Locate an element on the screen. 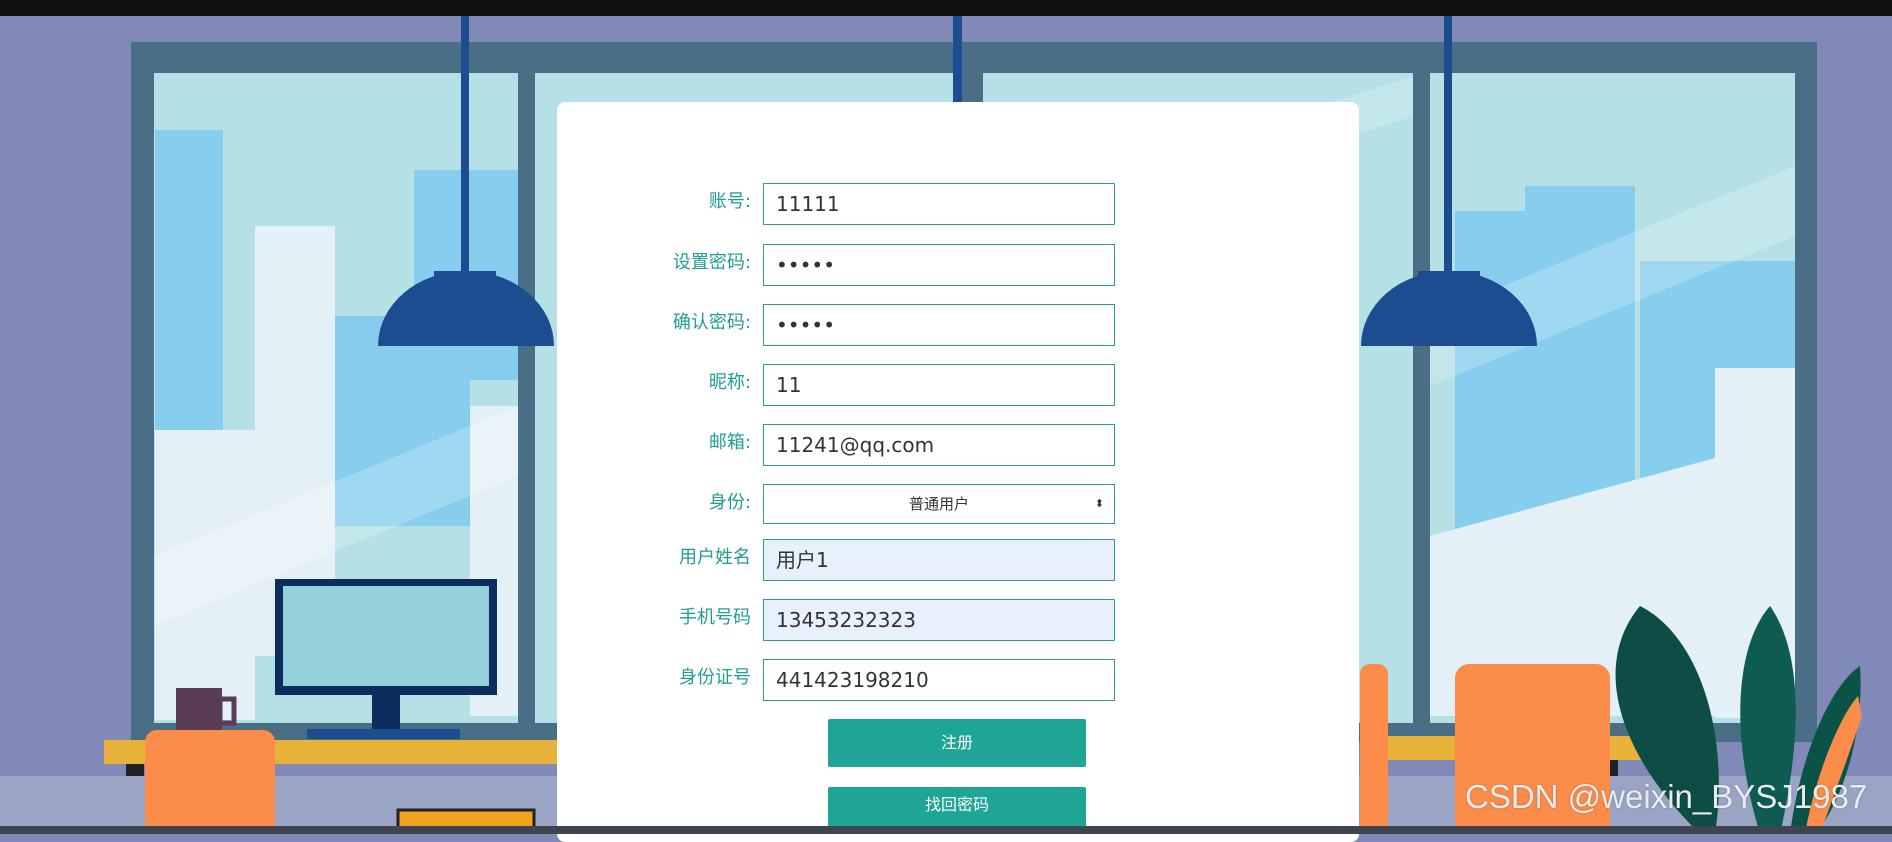  role-select: 普通用户 ⬍ is located at coordinates (939, 504).